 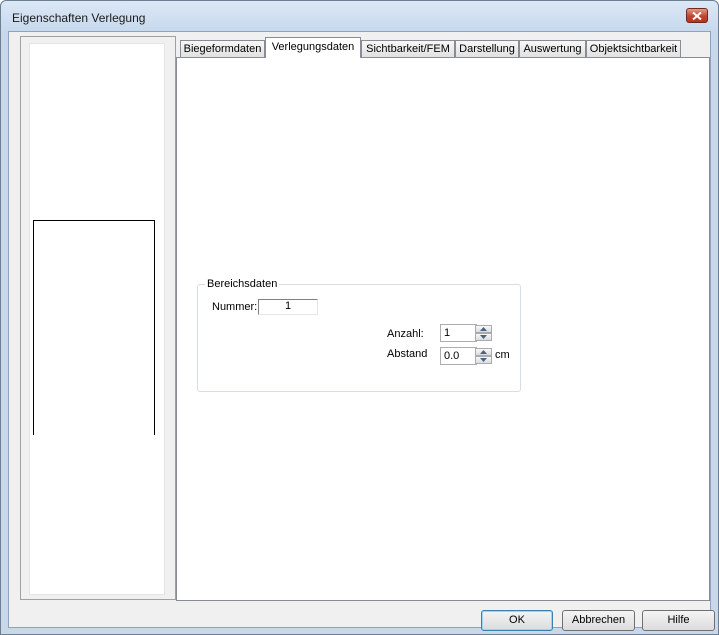 I want to click on tab-objektsichtbarkeit: Objektsichtbarkeit, so click(x=633, y=48).